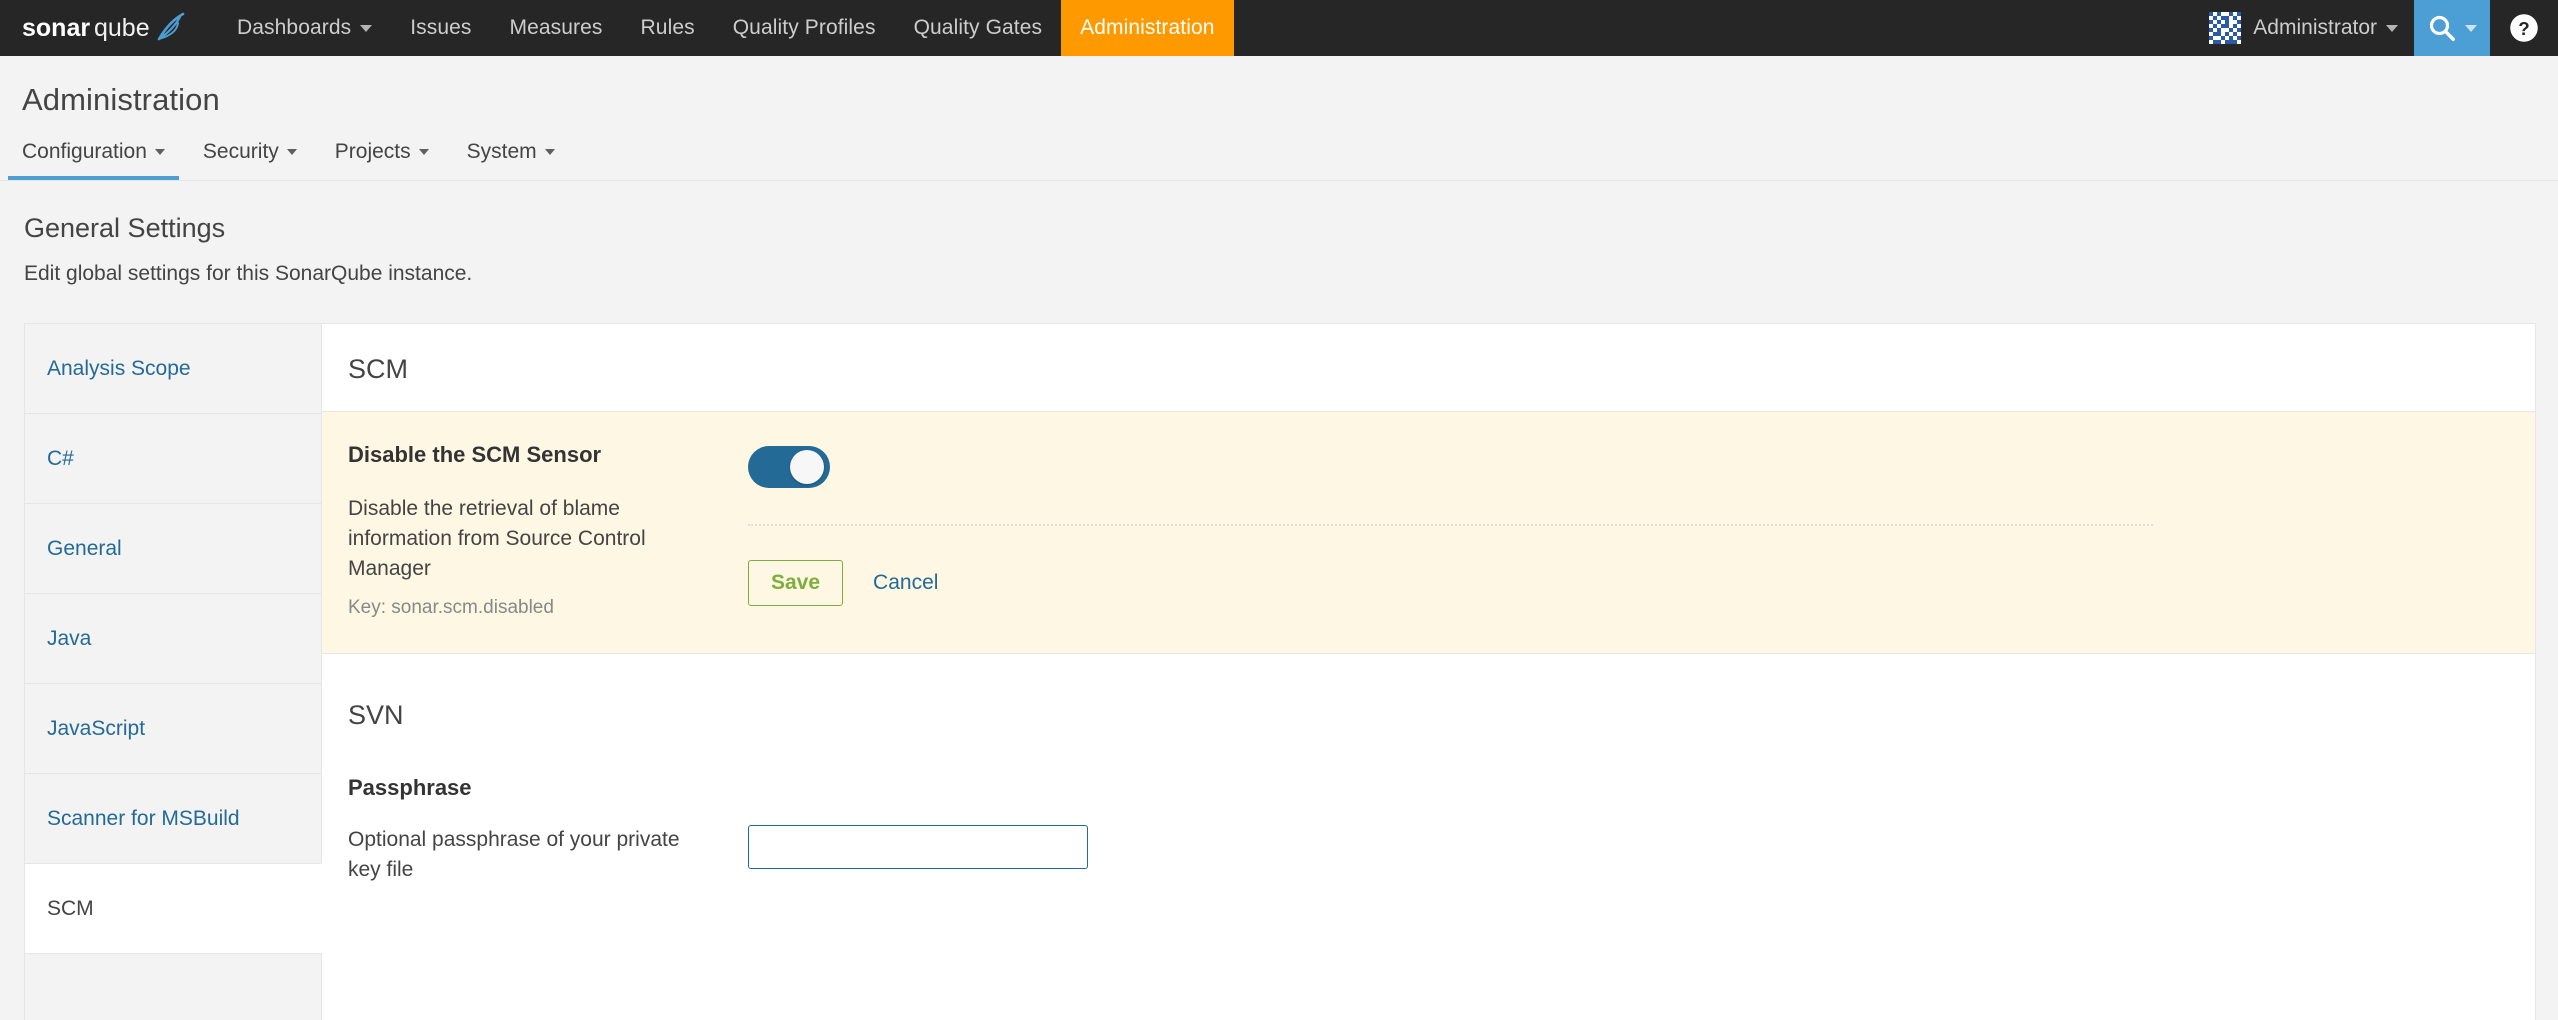 This screenshot has height=1020, width=2558. What do you see at coordinates (475, 454) in the screenshot?
I see `setting-name: Disable the SCM Sensor` at bounding box center [475, 454].